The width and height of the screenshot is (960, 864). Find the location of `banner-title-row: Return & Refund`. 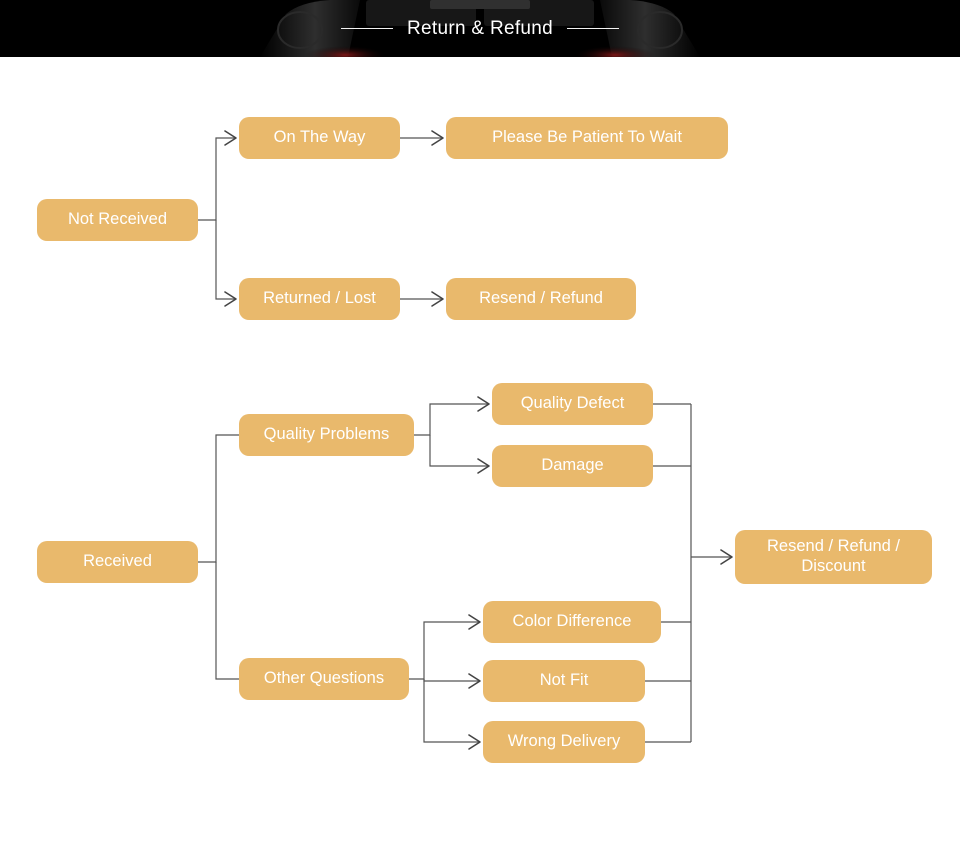

banner-title-row: Return & Refund is located at coordinates (480, 28).